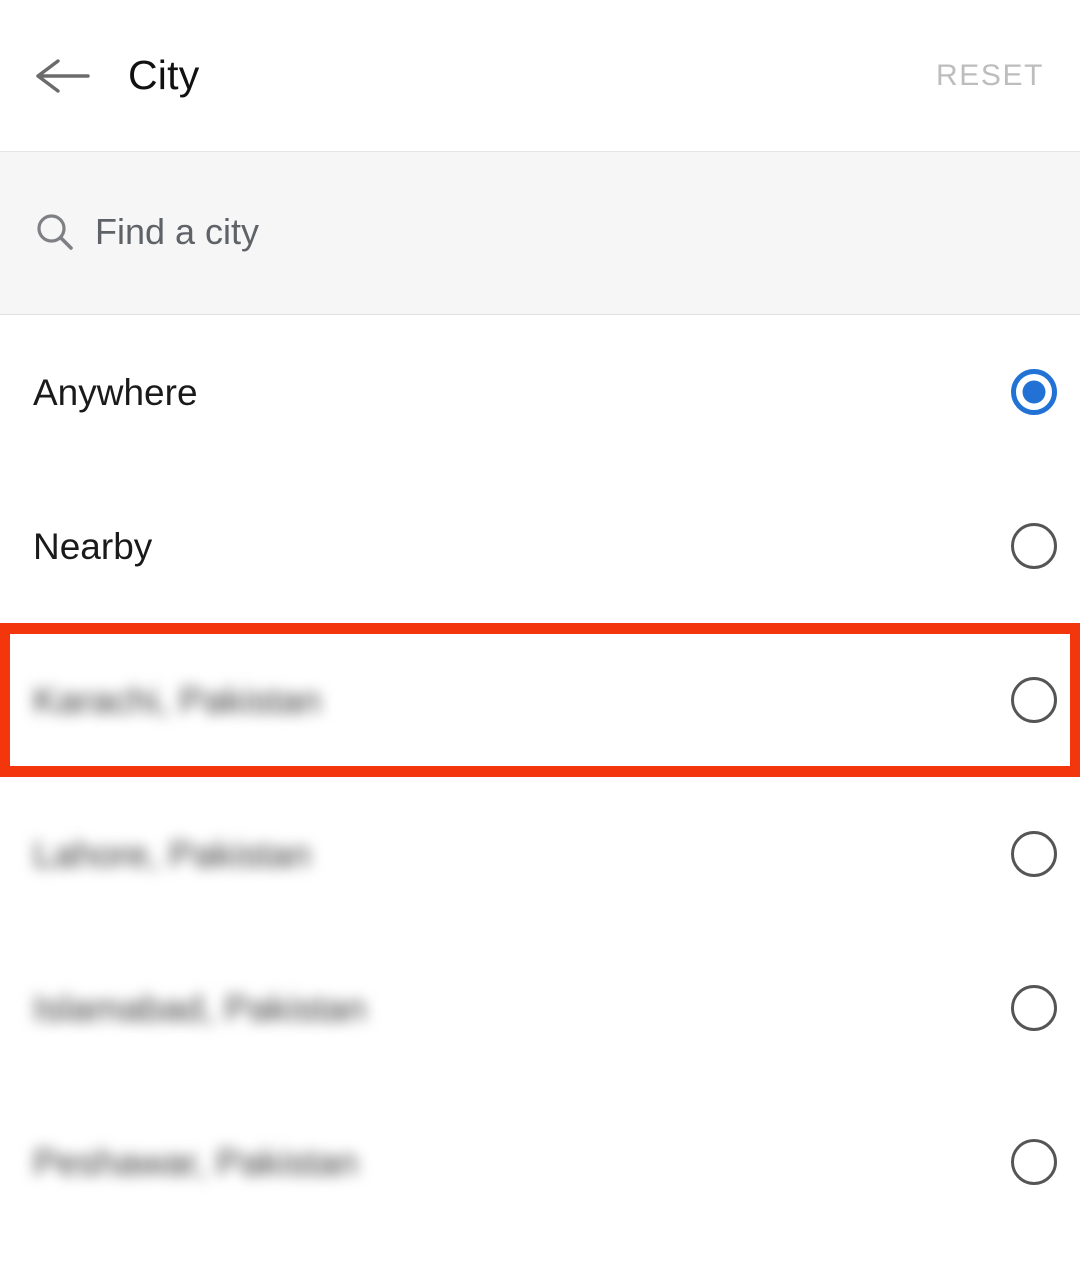 The height and width of the screenshot is (1279, 1080). I want to click on page-title: City, so click(164, 75).